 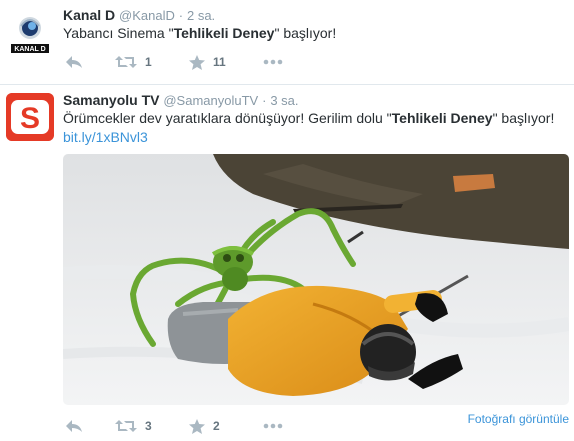 I want to click on tweet-header: Kanal D @KanalD · 2 sa., so click(x=139, y=15).